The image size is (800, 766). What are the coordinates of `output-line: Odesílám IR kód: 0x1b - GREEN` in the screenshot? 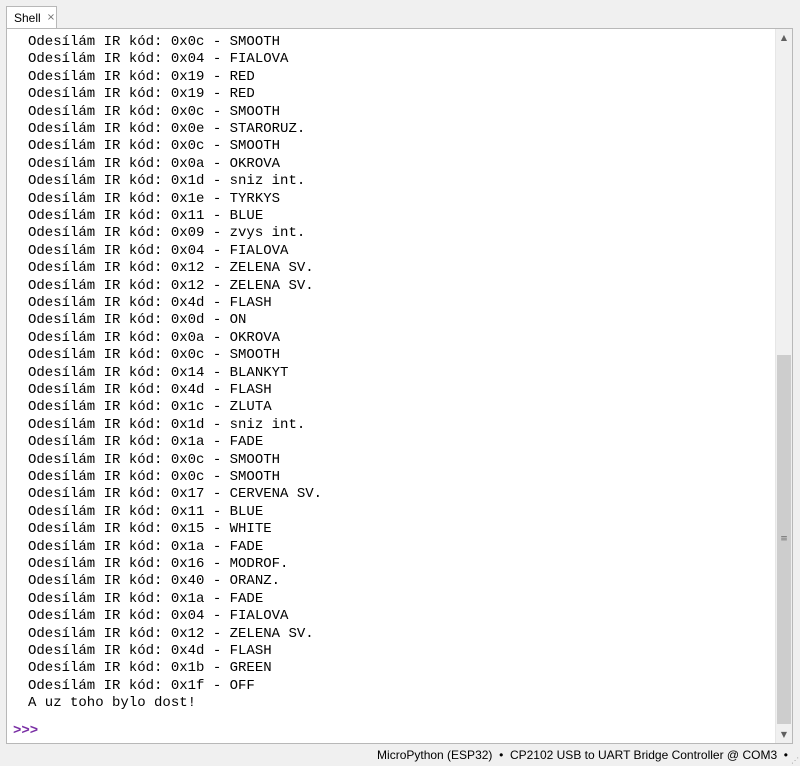 It's located at (150, 668).